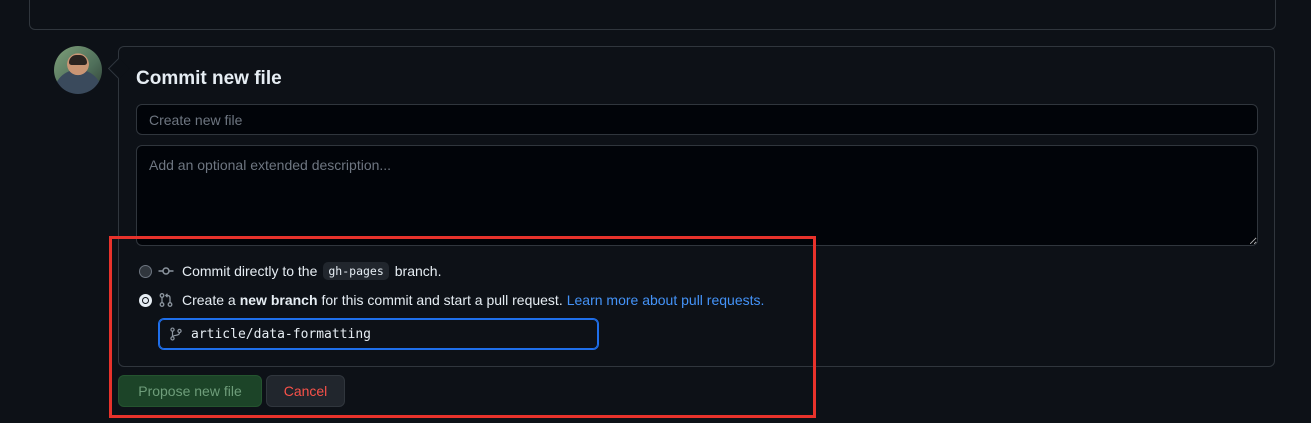  I want to click on cancel-button: Cancel, so click(305, 391).